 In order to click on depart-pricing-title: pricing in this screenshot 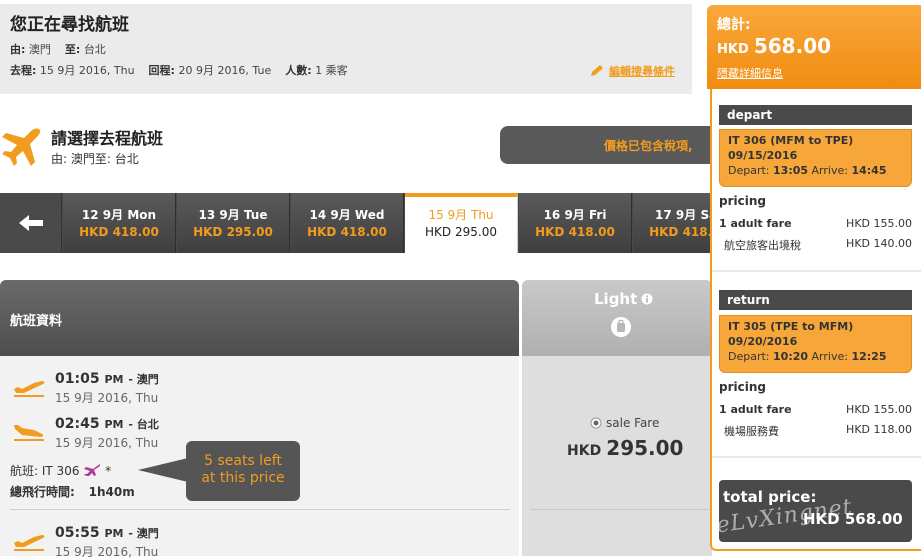, I will do `click(742, 201)`.